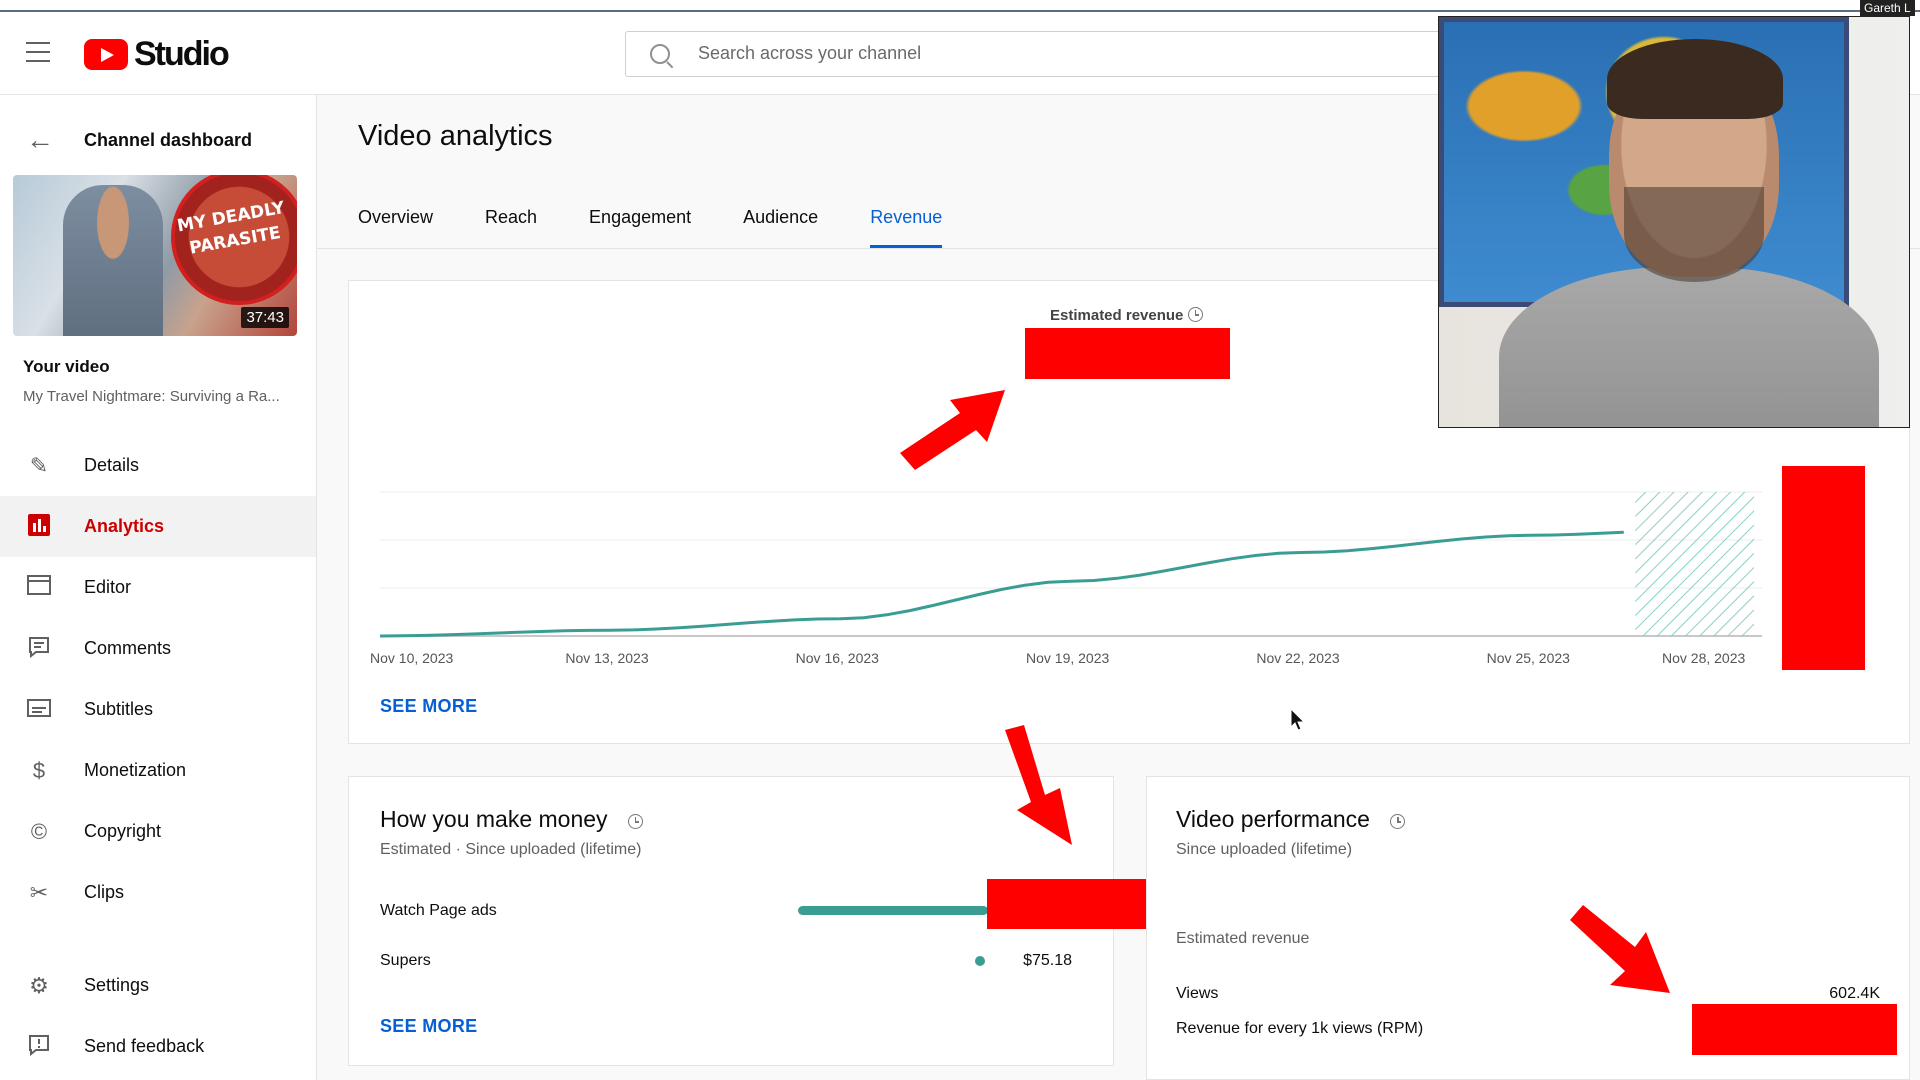 The width and height of the screenshot is (1920, 1080). I want to click on x-tick-label: Nov 28, 2023, so click(1704, 658).